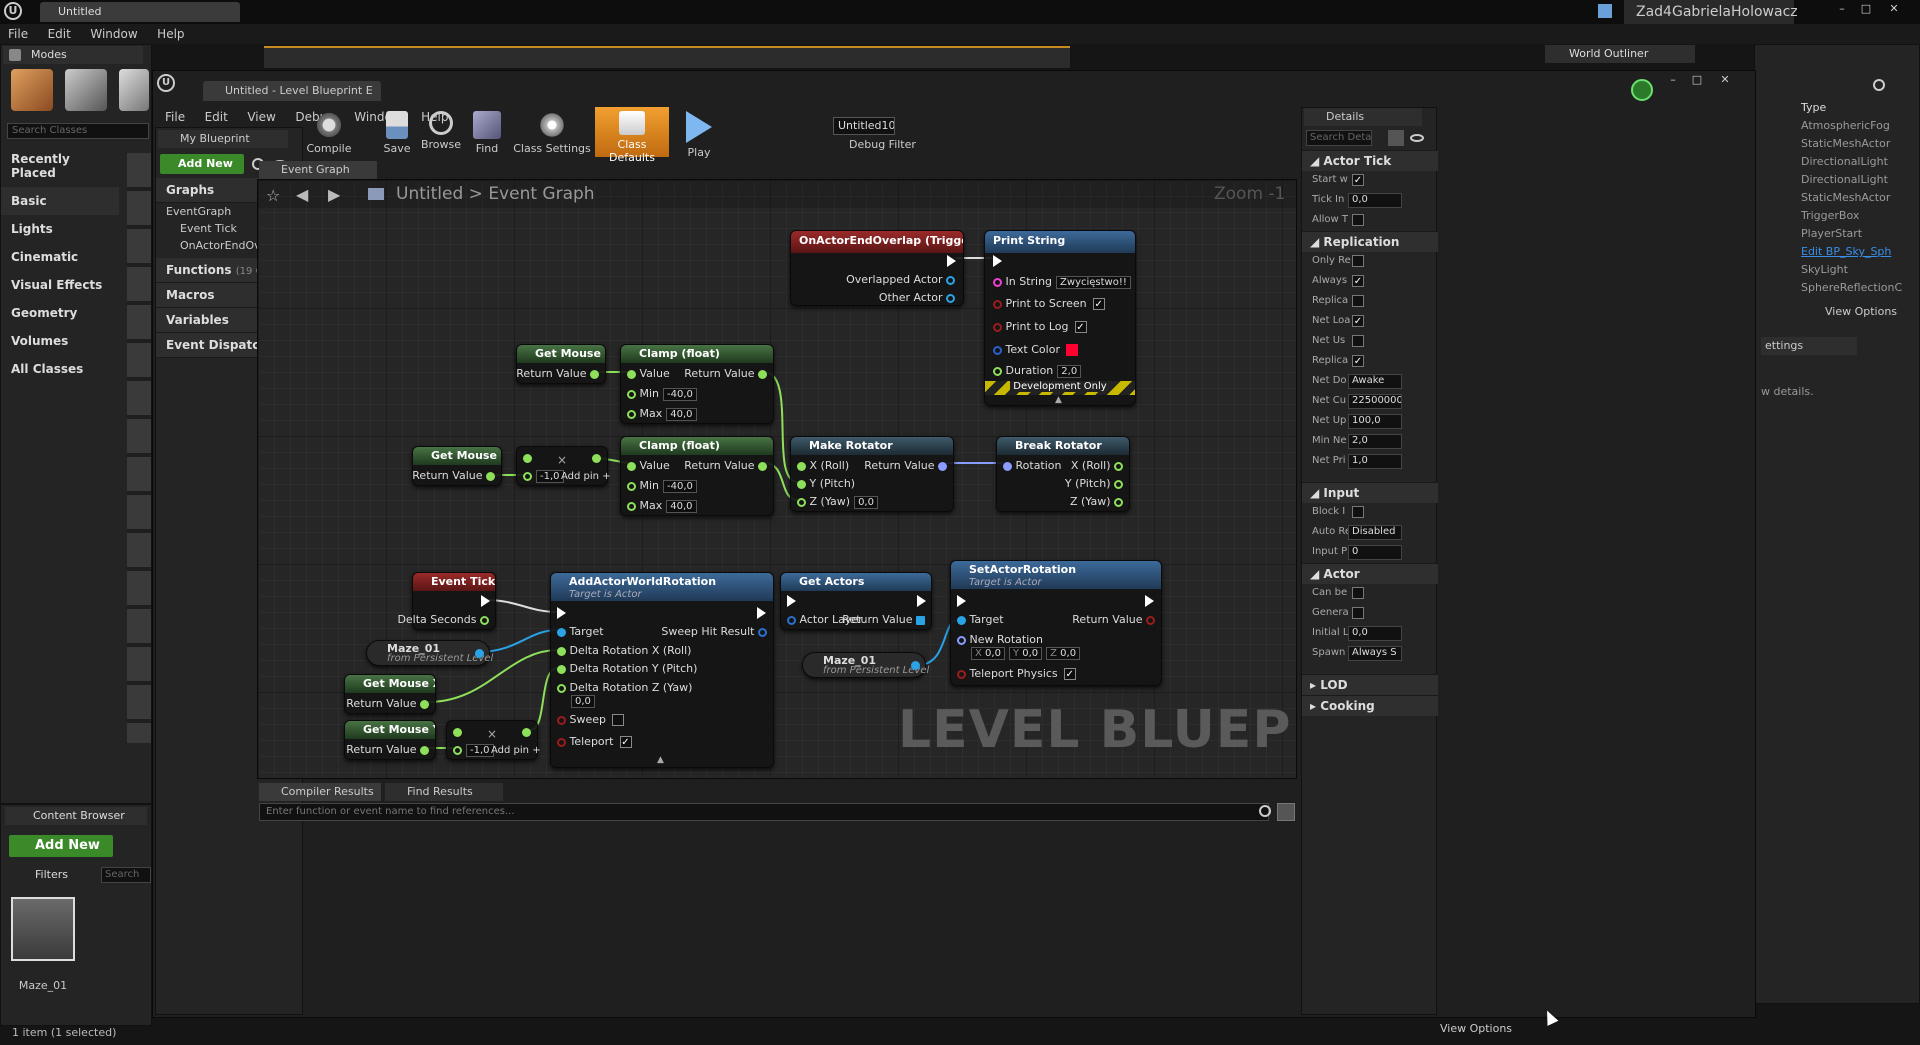  Describe the element at coordinates (627, 668) in the screenshot. I see `pin-delta-rot-y: Delta Rotation Y (Pitch)` at that location.